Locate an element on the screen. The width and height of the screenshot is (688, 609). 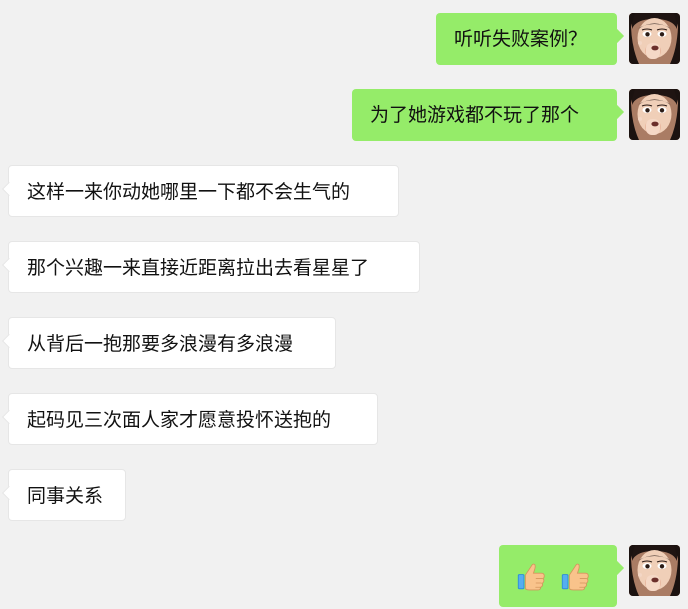
message-text: 从背后一抱那要多浪漫有多浪漫 is located at coordinates (160, 344).